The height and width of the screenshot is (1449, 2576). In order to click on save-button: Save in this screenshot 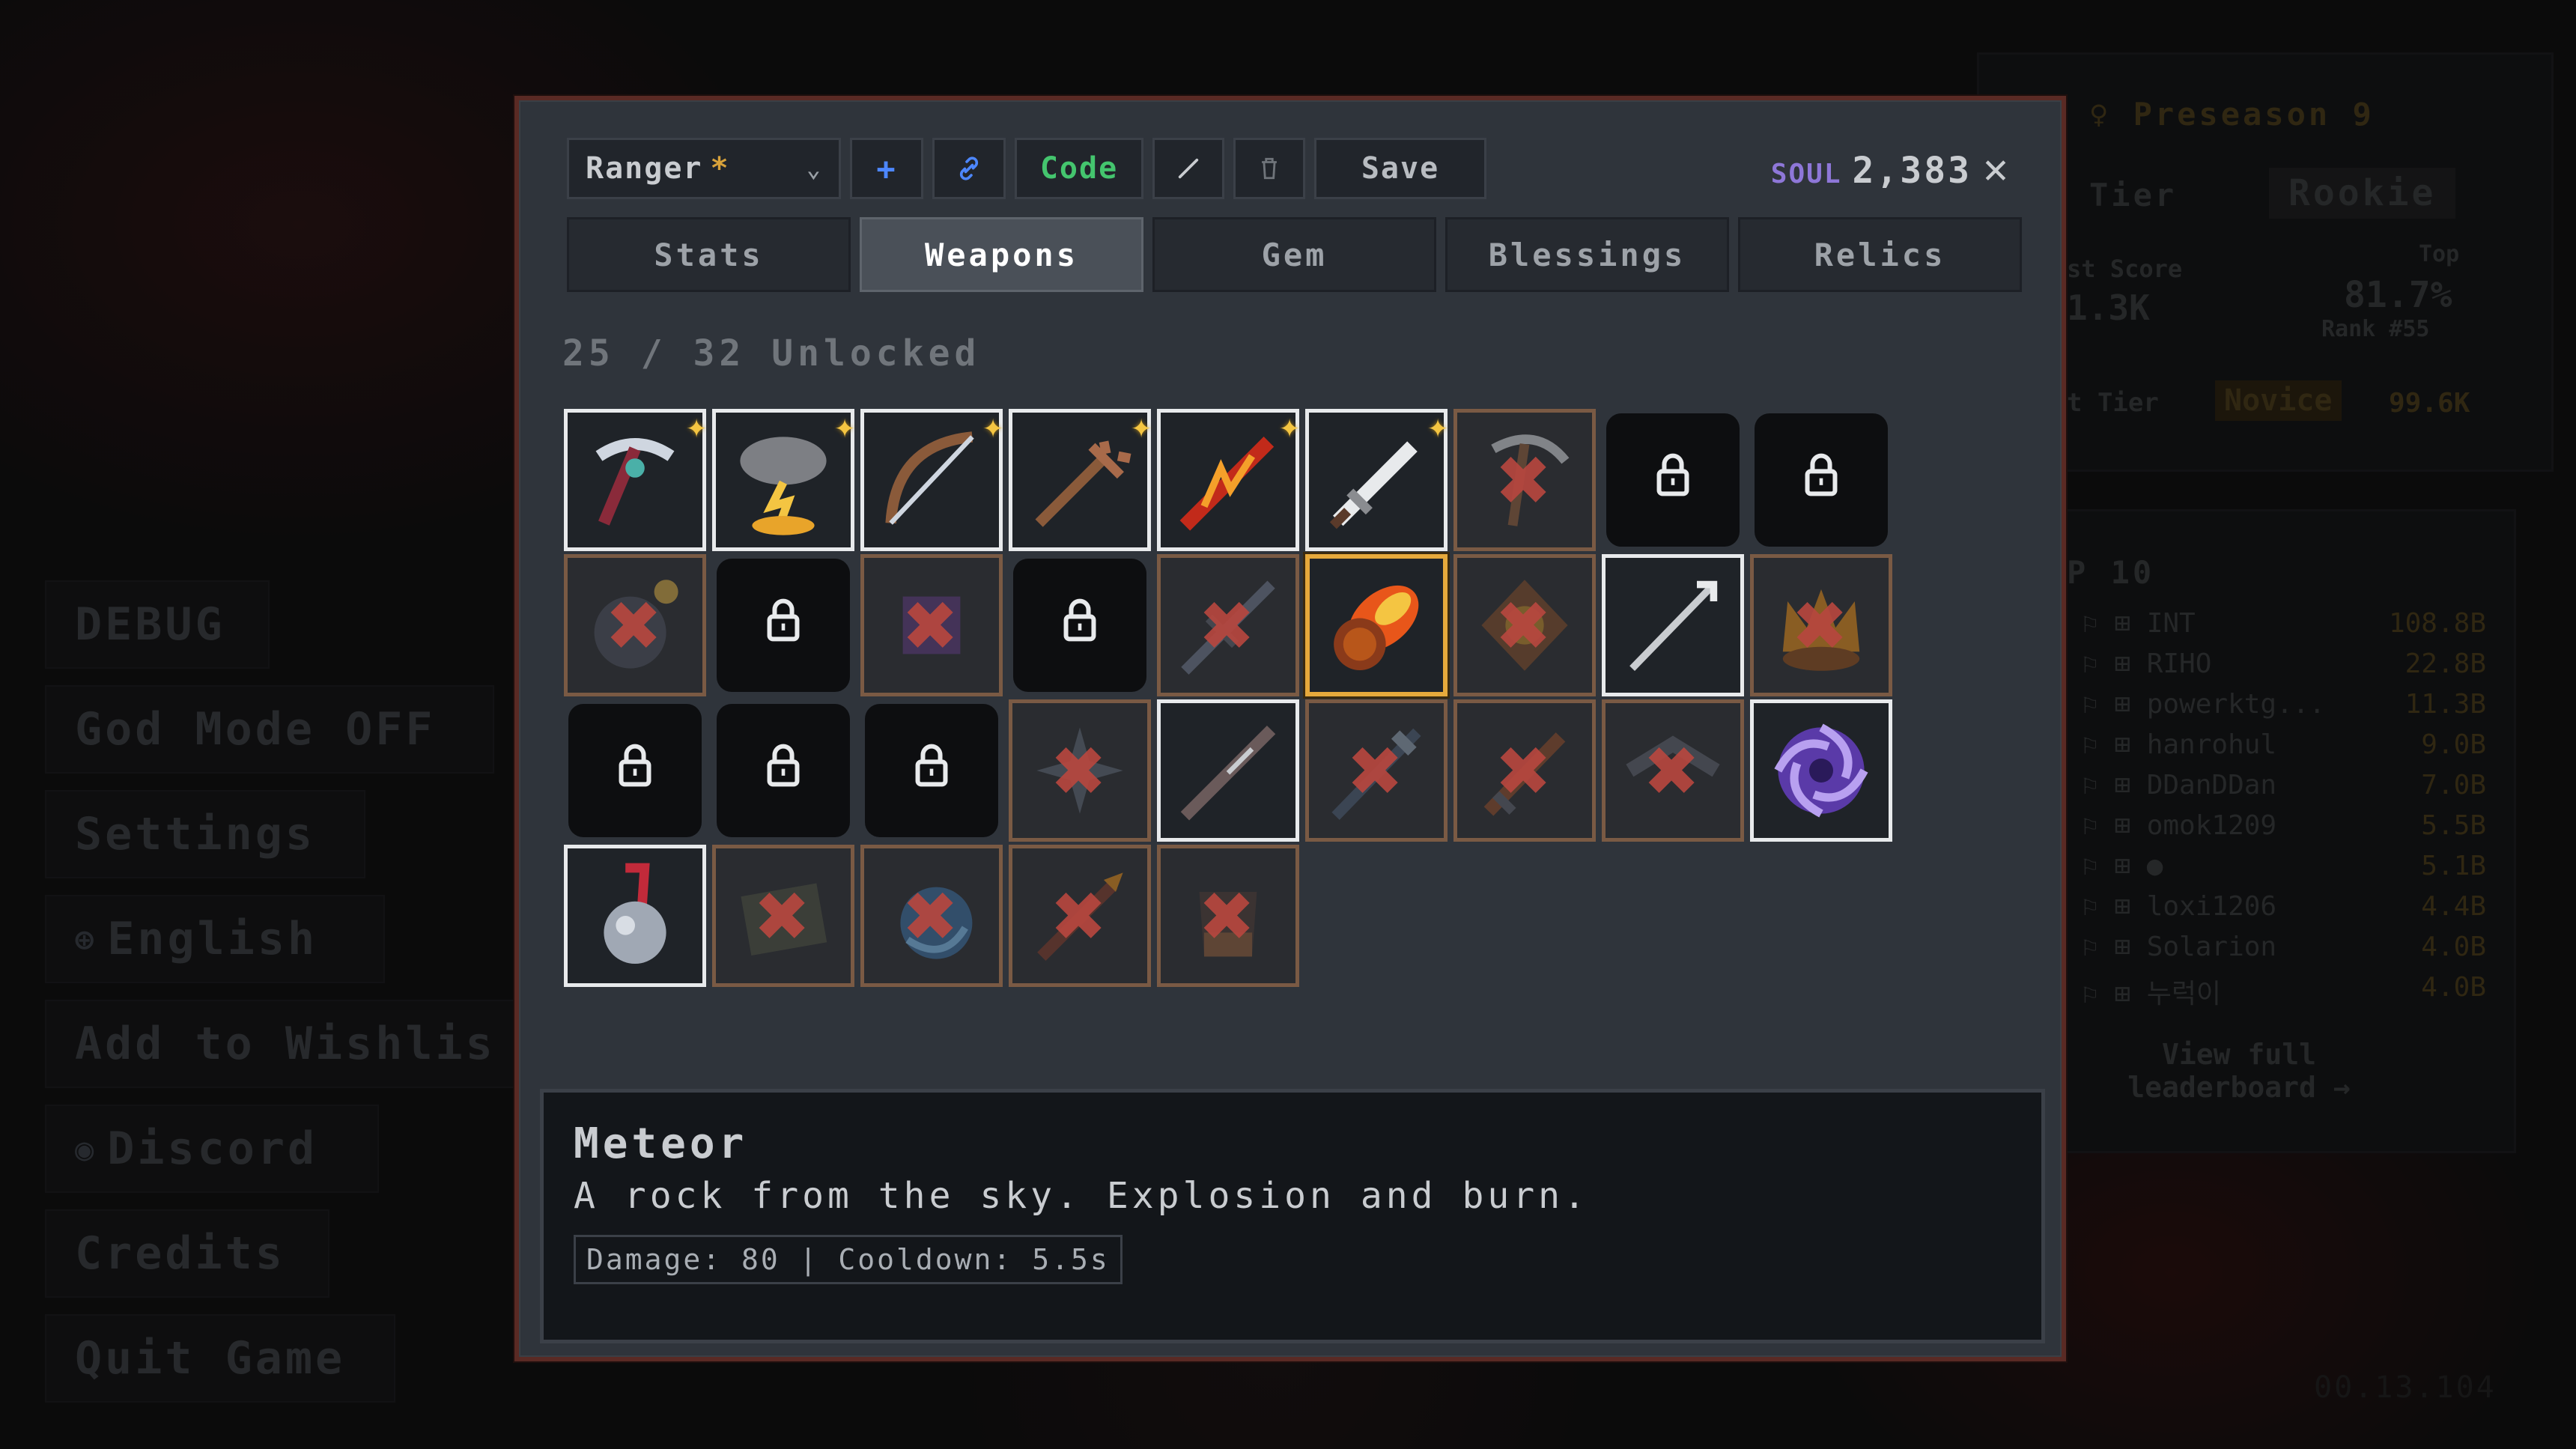, I will do `click(1400, 168)`.